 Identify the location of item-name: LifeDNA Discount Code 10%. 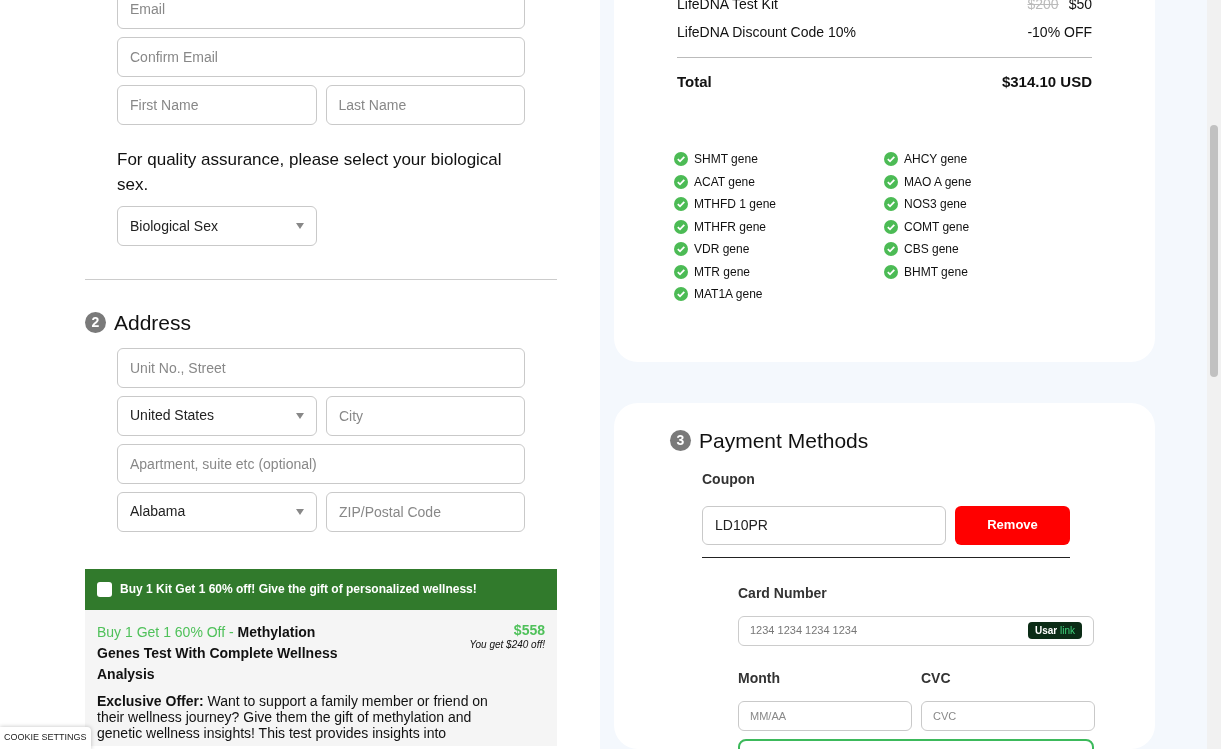
(766, 32).